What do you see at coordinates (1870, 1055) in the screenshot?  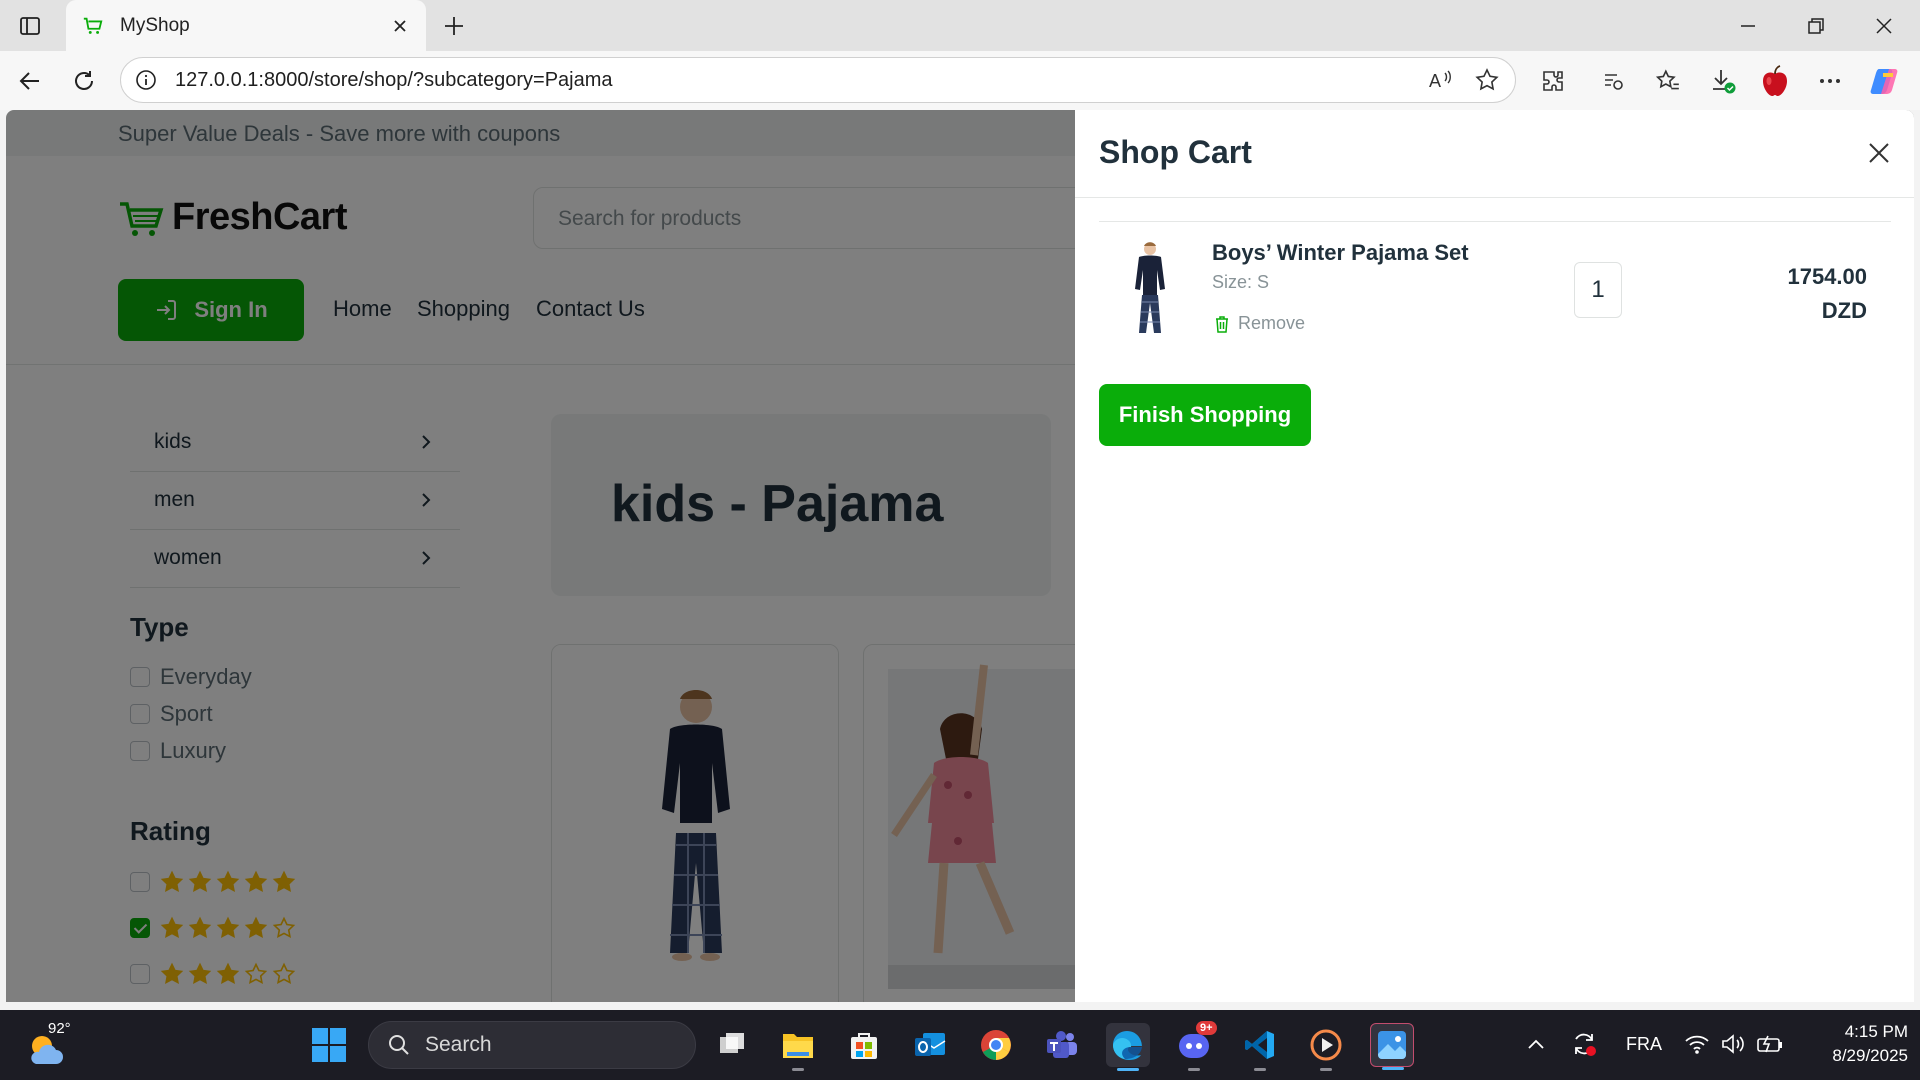 I see `clock-date: 8/29/2025` at bounding box center [1870, 1055].